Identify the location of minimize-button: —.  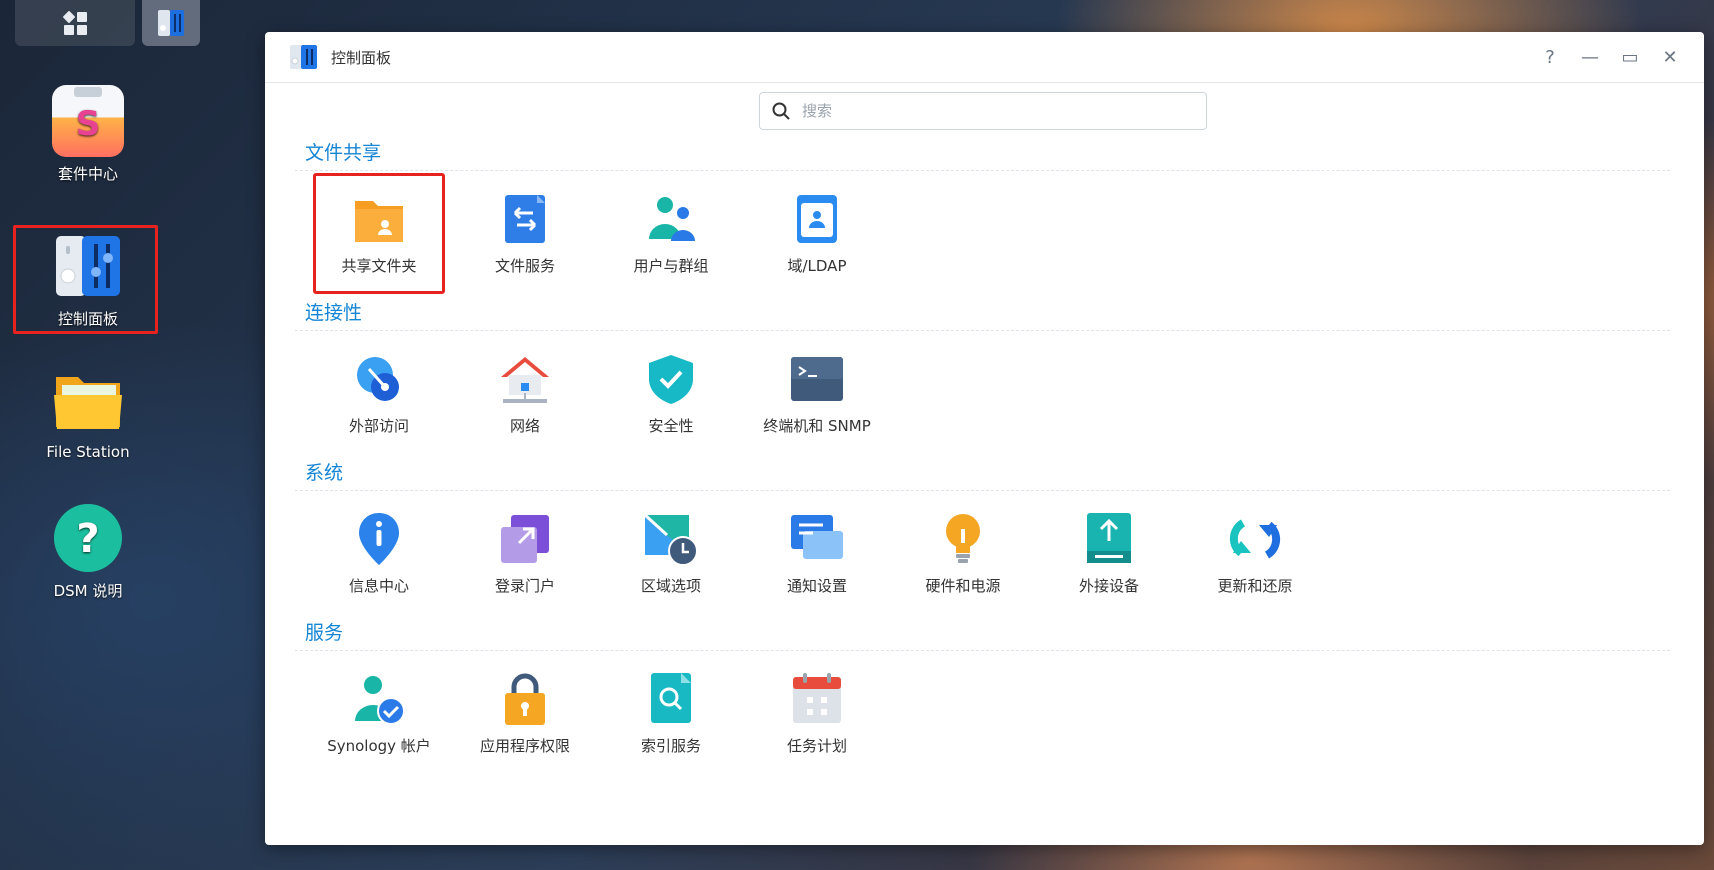
(1590, 57).